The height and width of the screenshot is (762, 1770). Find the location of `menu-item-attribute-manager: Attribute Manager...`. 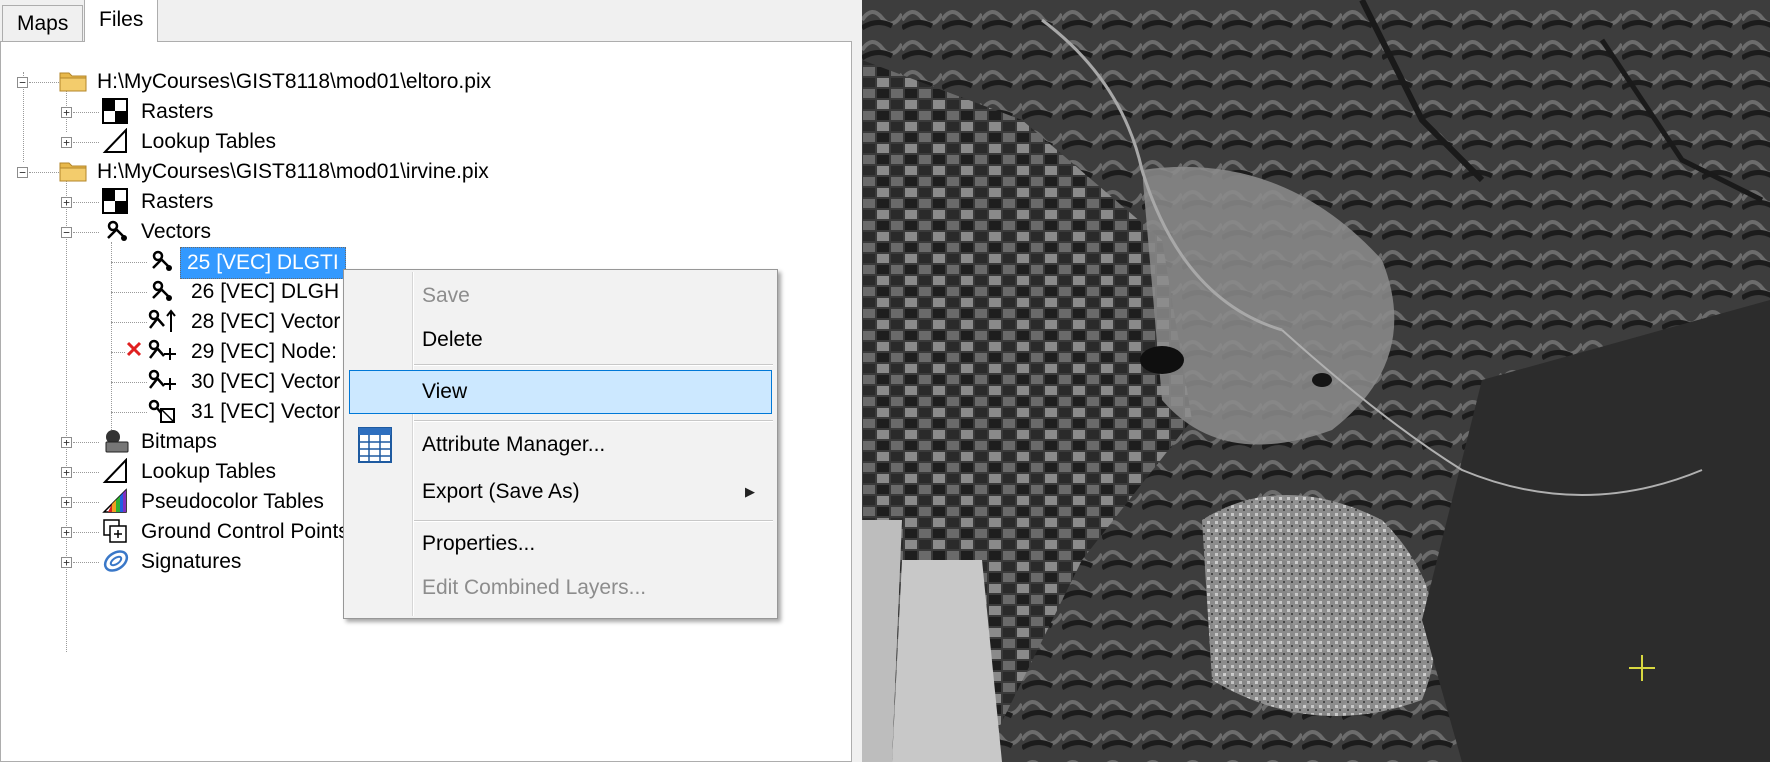

menu-item-attribute-manager: Attribute Manager... is located at coordinates (560, 445).